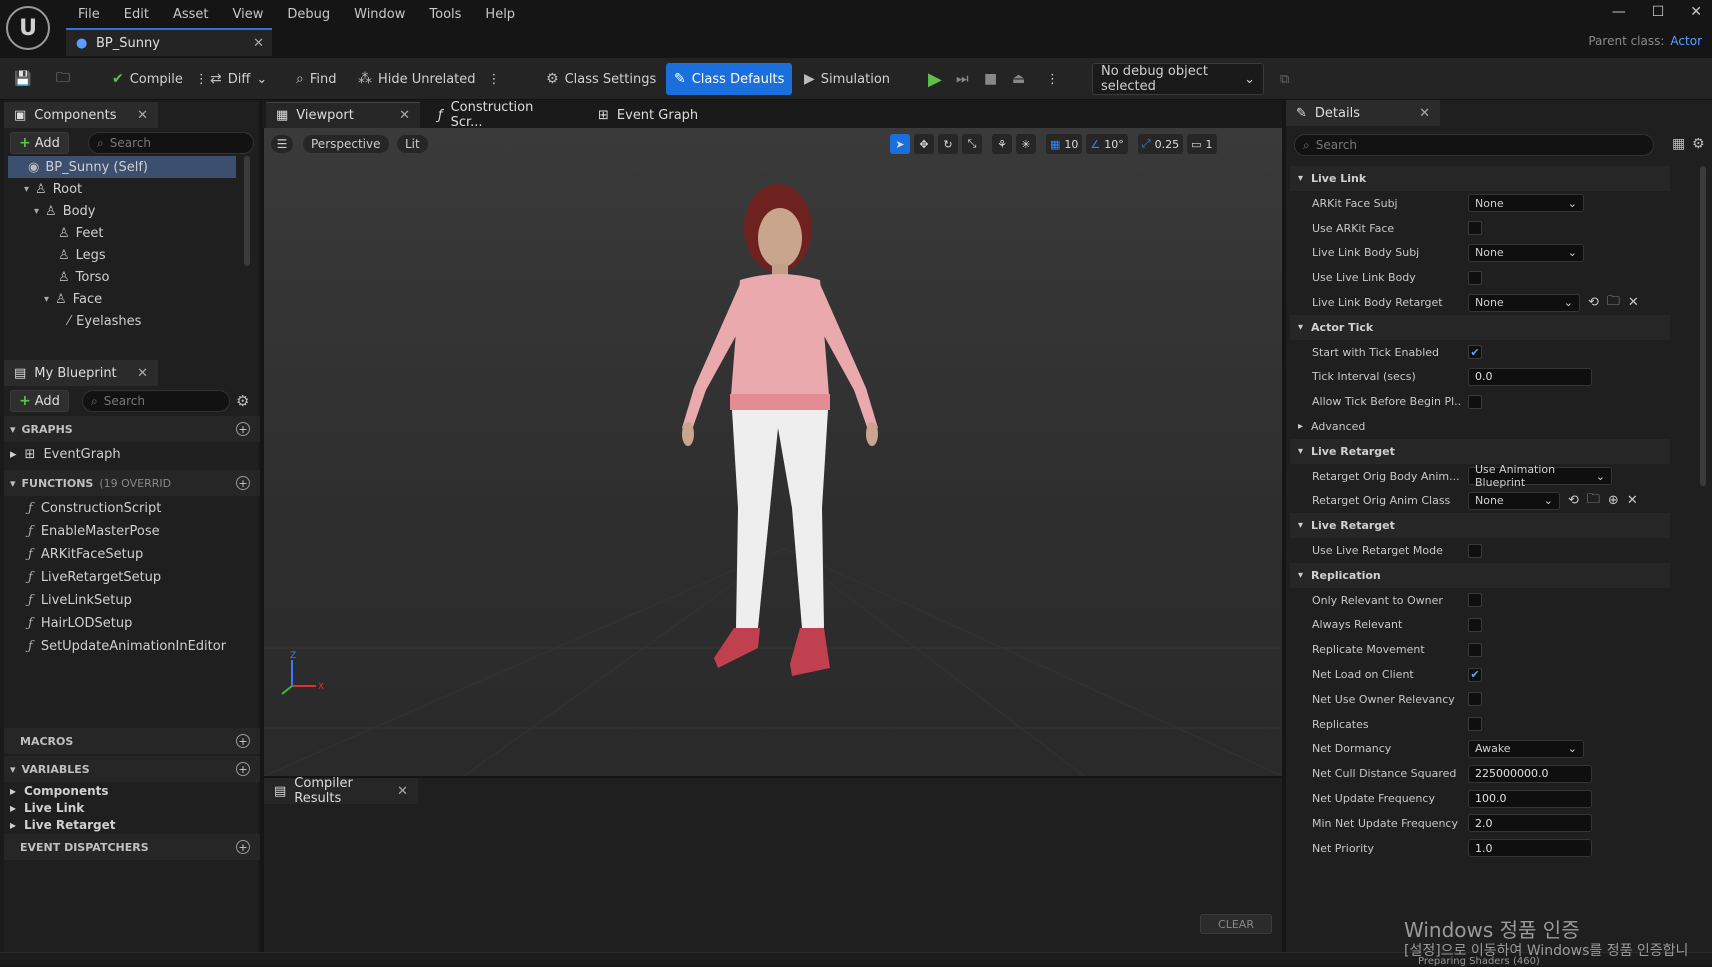 The image size is (1712, 967). I want to click on step-icon: ⏭, so click(962, 79).